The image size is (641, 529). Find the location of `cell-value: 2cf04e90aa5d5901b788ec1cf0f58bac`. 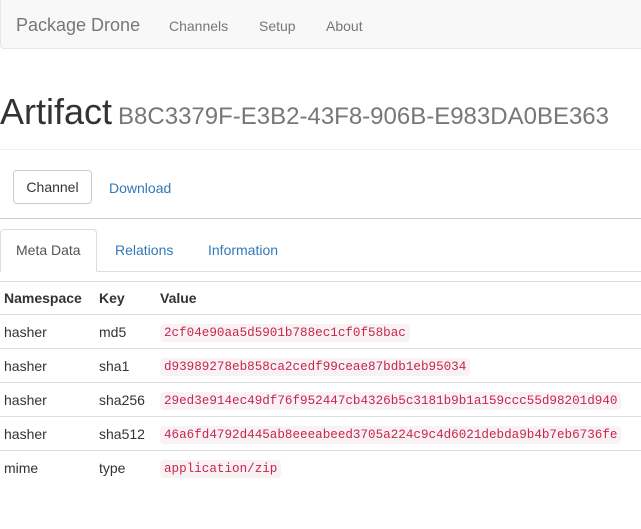

cell-value: 2cf04e90aa5d5901b788ec1cf0f58bac is located at coordinates (398, 331).